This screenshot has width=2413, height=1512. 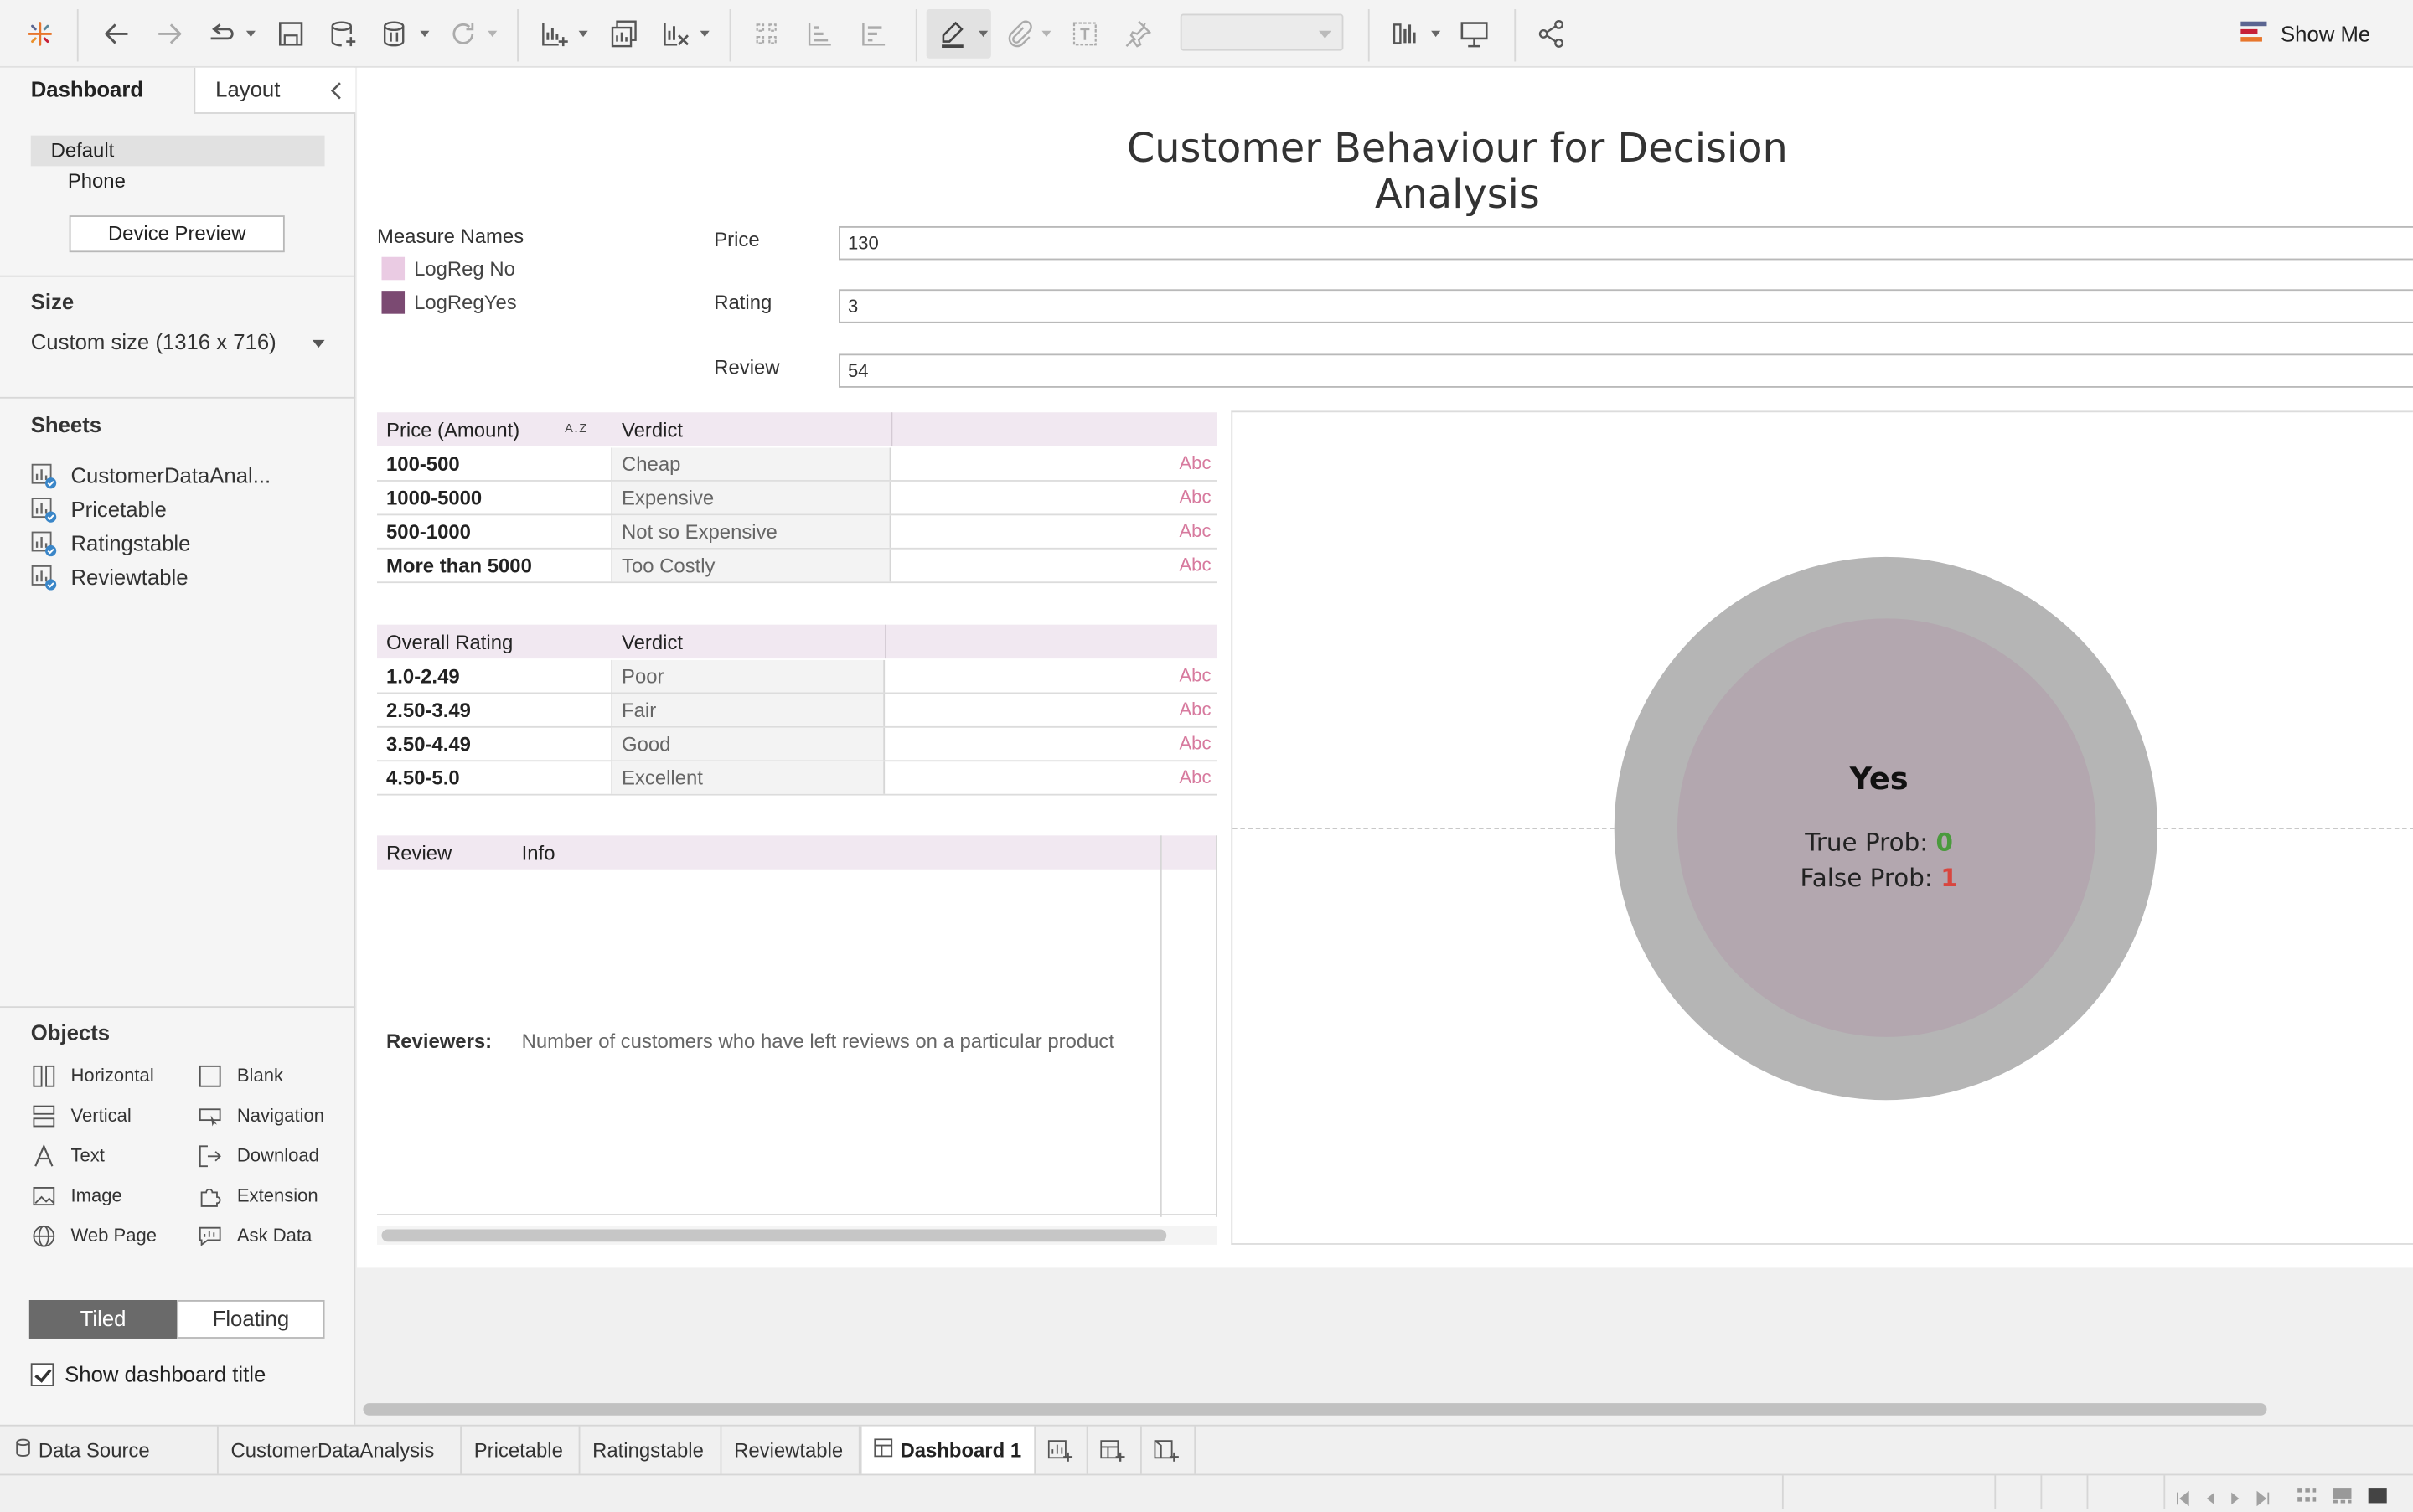 What do you see at coordinates (1626, 306) in the screenshot?
I see `rating-input: 3` at bounding box center [1626, 306].